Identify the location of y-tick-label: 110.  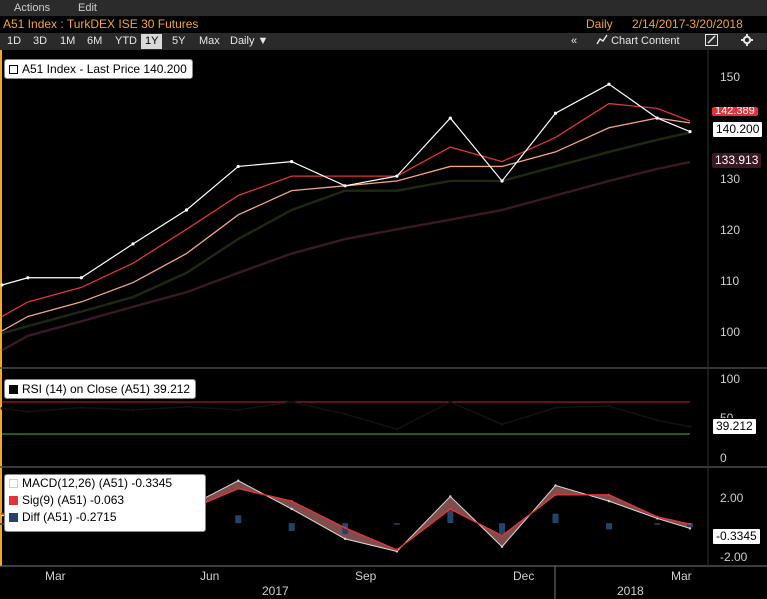
(730, 281).